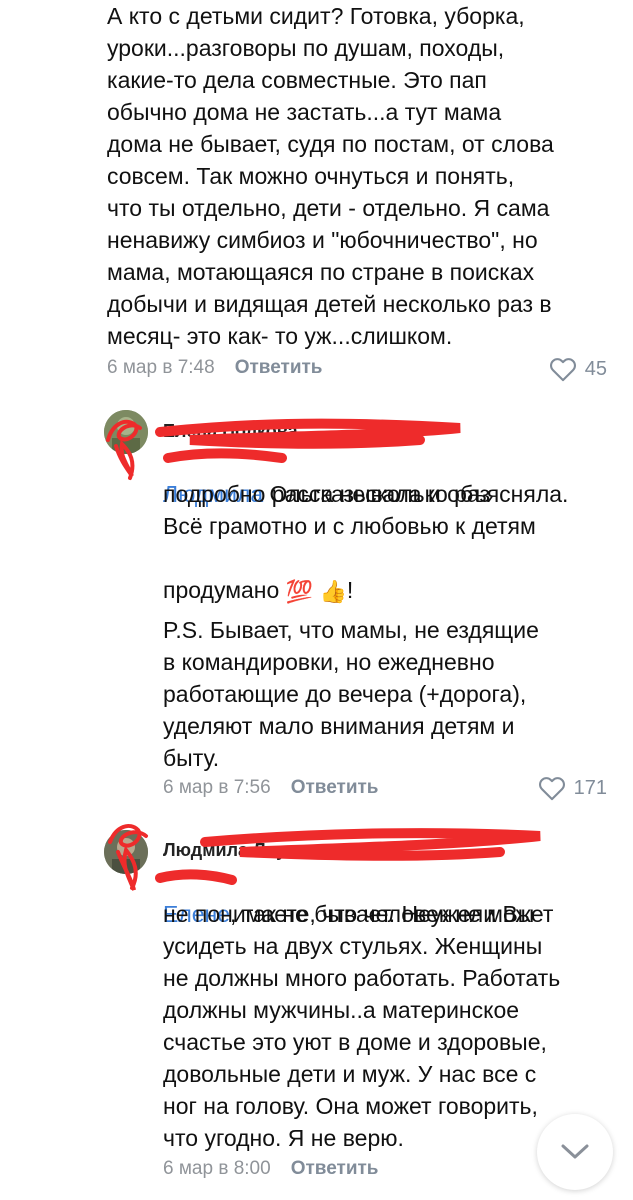 The height and width of the screenshot is (1200, 633). What do you see at coordinates (393, 575) in the screenshot?
I see `comment-text-emoji-line: продумано 💯 👍!` at bounding box center [393, 575].